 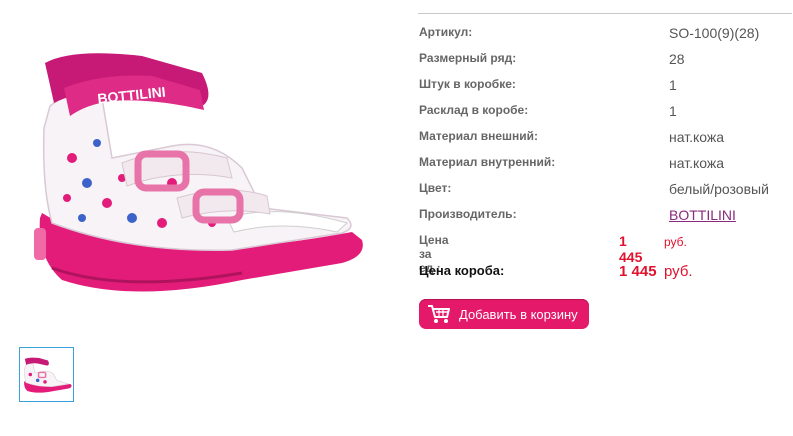 I want to click on shopping-cart-icon, so click(x=439, y=314).